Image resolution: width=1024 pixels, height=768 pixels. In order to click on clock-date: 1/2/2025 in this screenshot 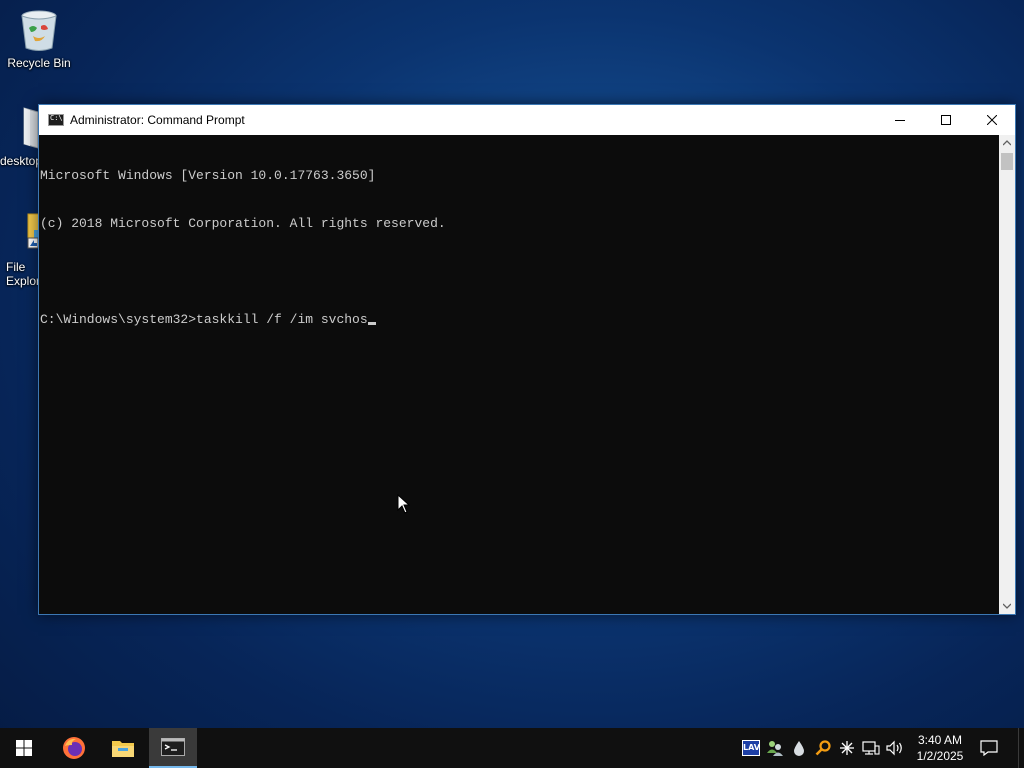, I will do `click(940, 756)`.